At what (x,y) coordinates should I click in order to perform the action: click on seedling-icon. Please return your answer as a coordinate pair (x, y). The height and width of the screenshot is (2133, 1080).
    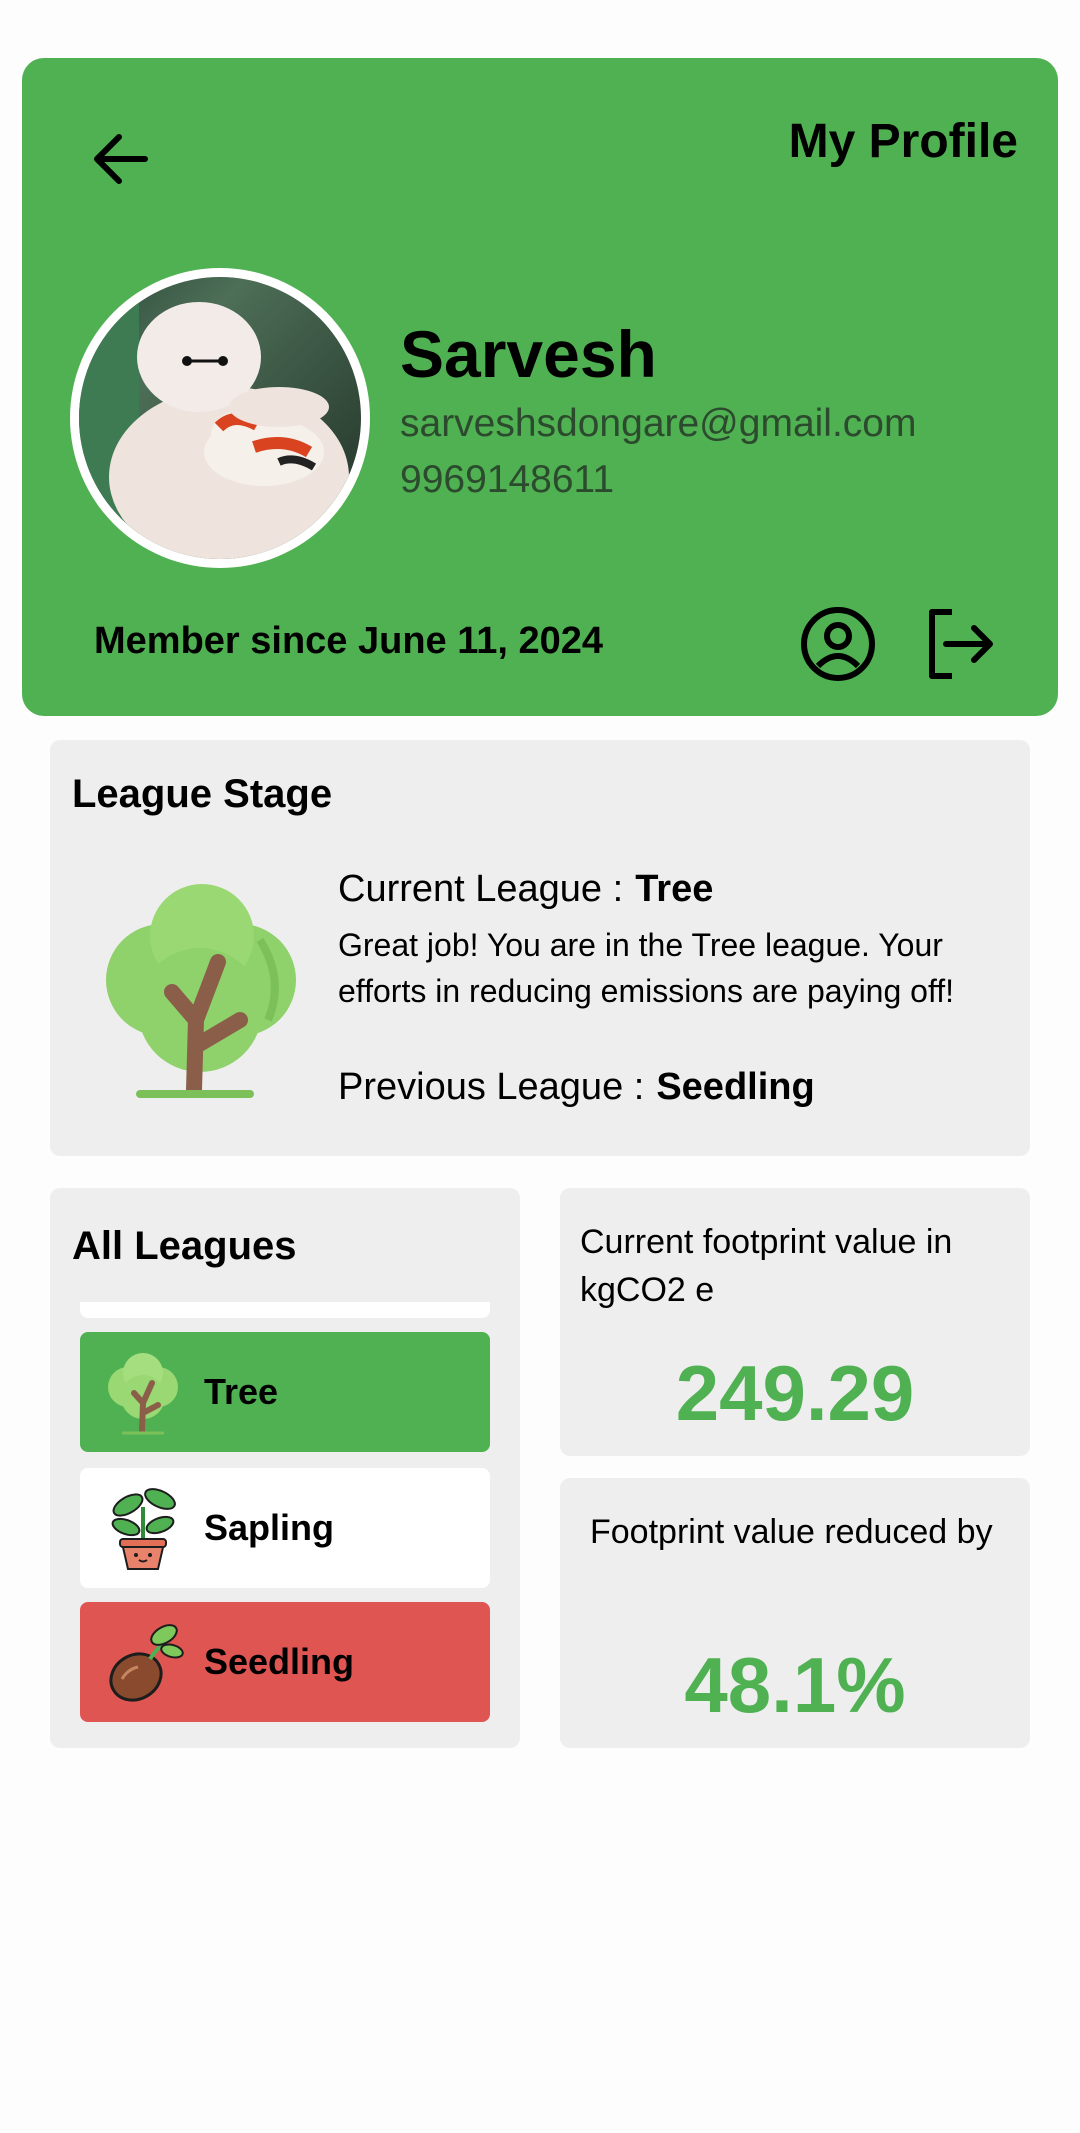
    Looking at the image, I should click on (146, 1663).